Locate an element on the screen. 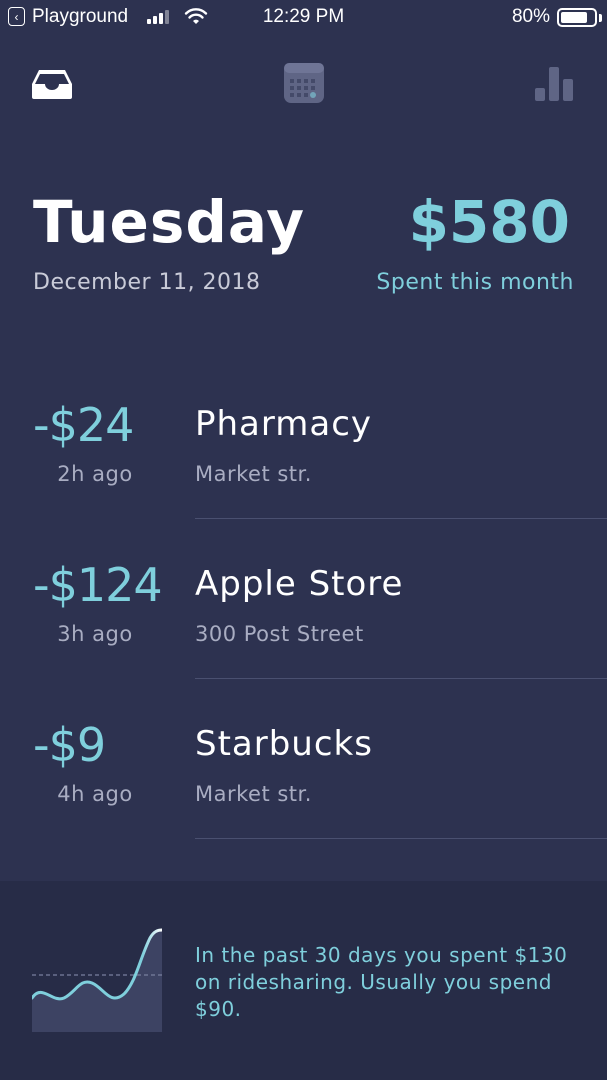  transaction-row: -$124 3h ago Apple Store 300 Post Street is located at coordinates (303, 638).